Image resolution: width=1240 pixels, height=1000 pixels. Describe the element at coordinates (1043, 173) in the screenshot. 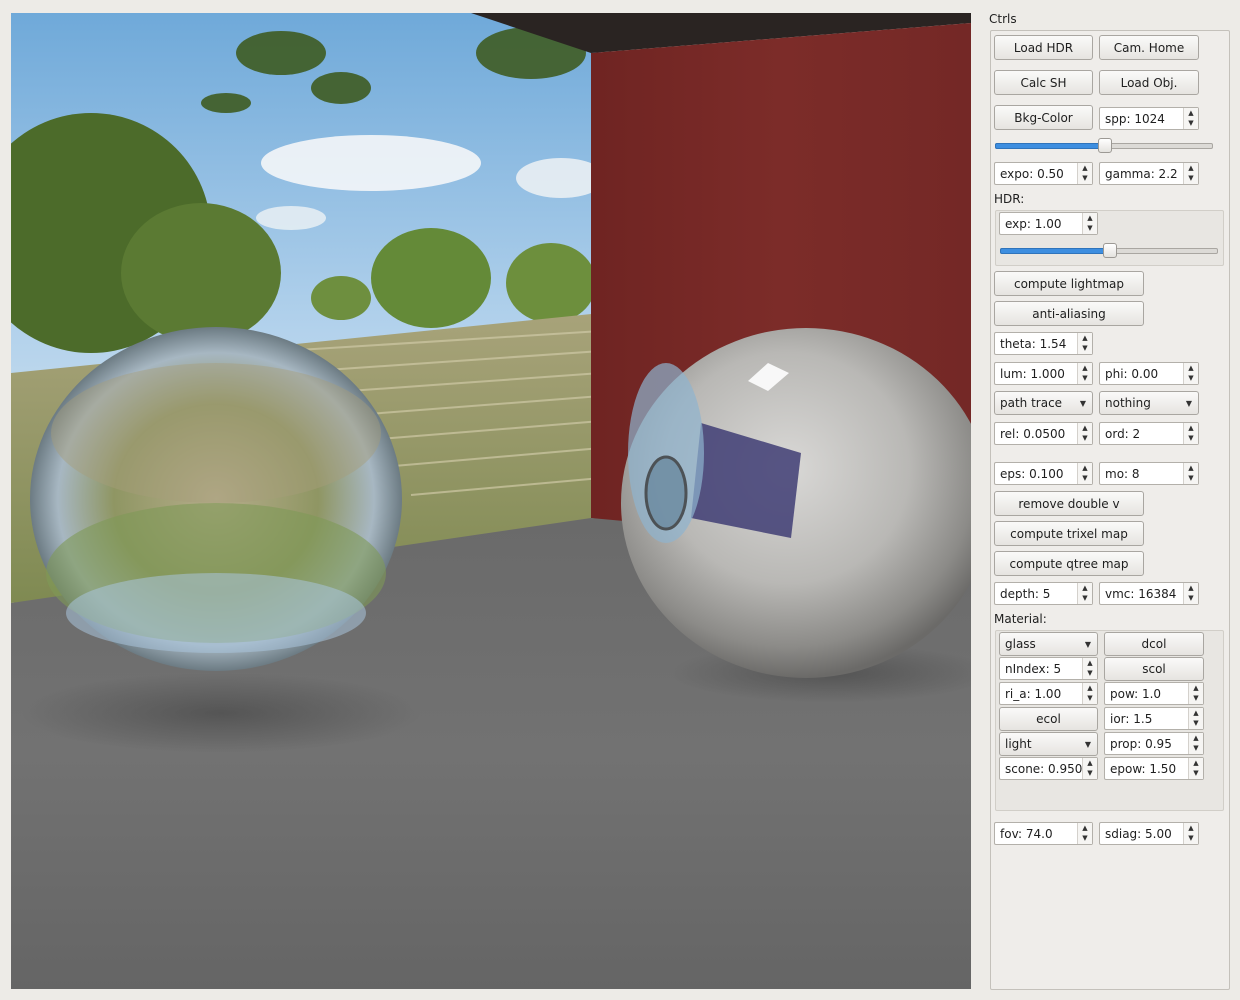

I see `expo-spinbox: expo: 0.50 ▲ ▼` at that location.